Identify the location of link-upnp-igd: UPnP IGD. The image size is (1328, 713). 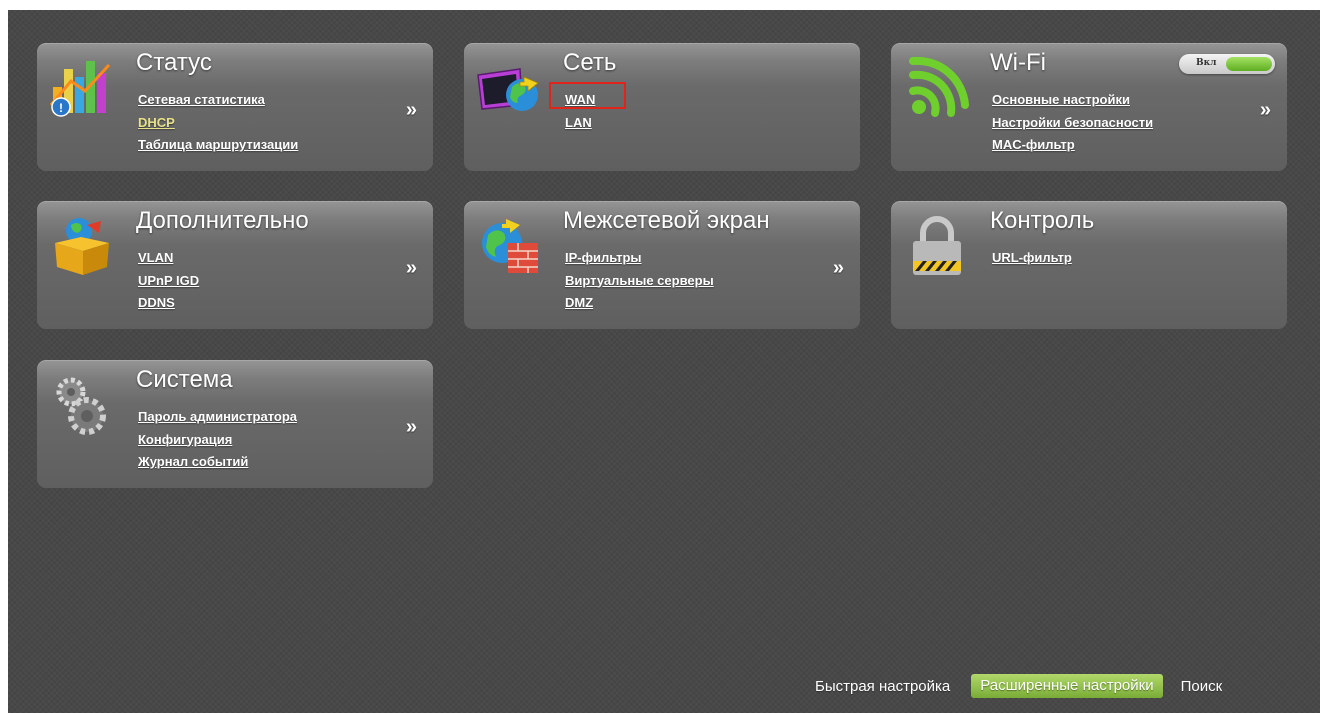
(168, 281).